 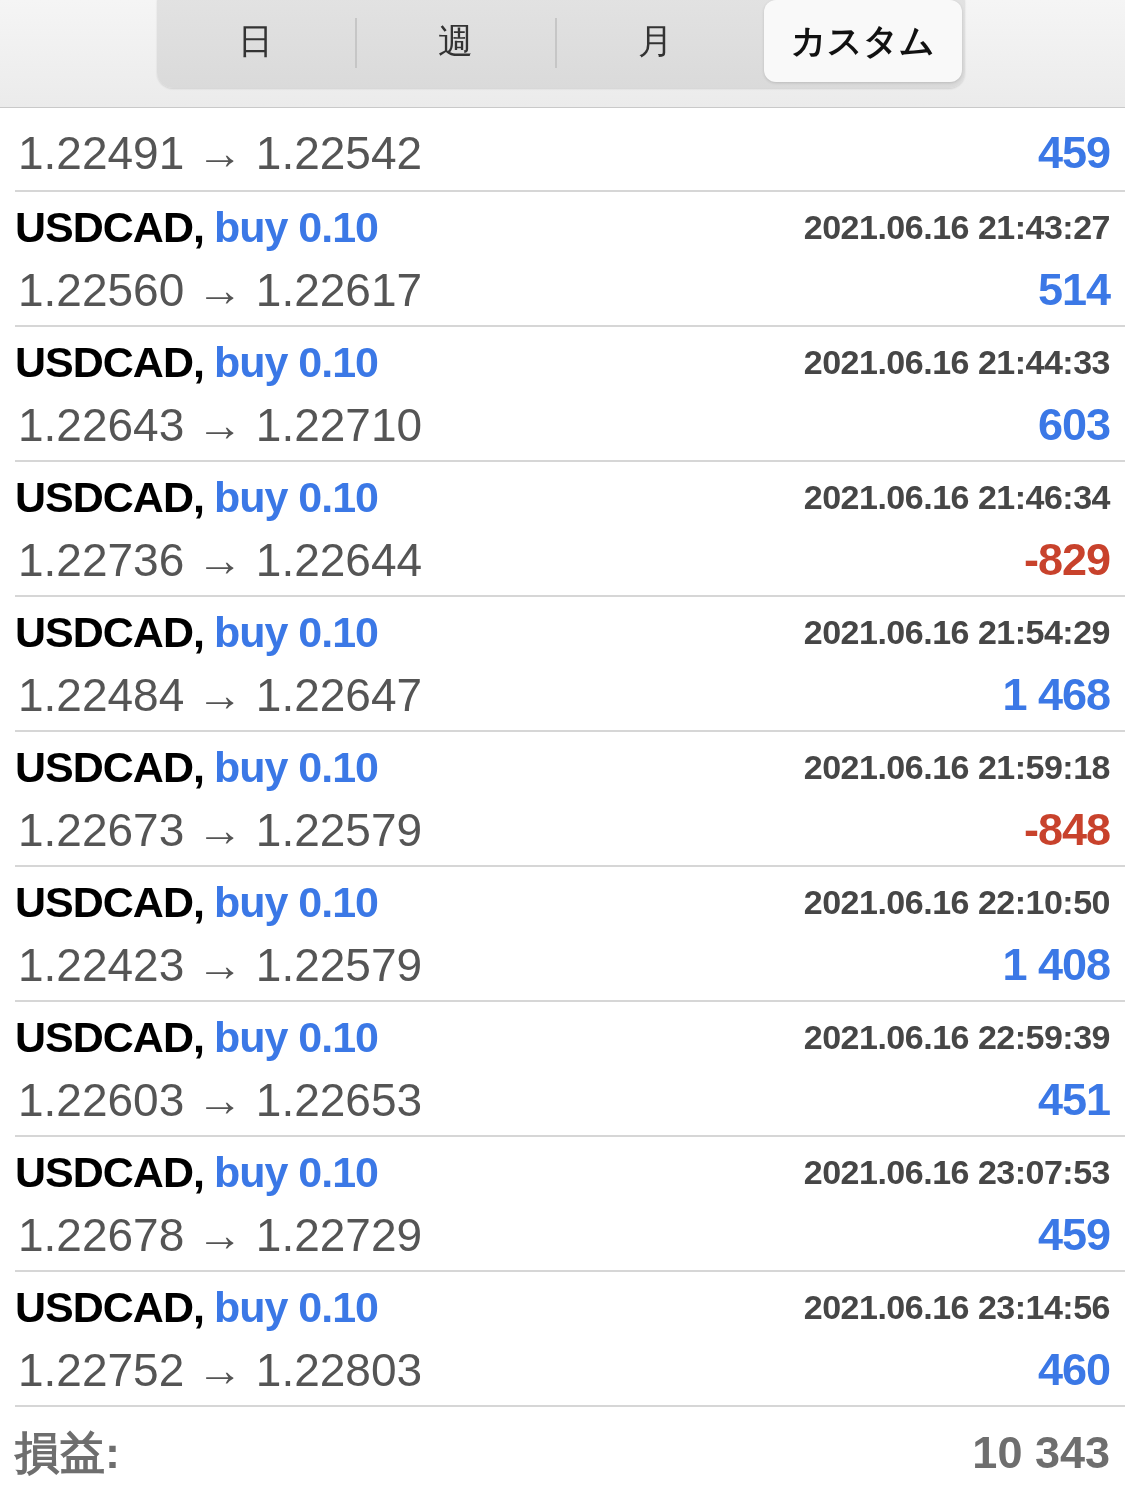 I want to click on profit-text: 514, so click(x=1073, y=290).